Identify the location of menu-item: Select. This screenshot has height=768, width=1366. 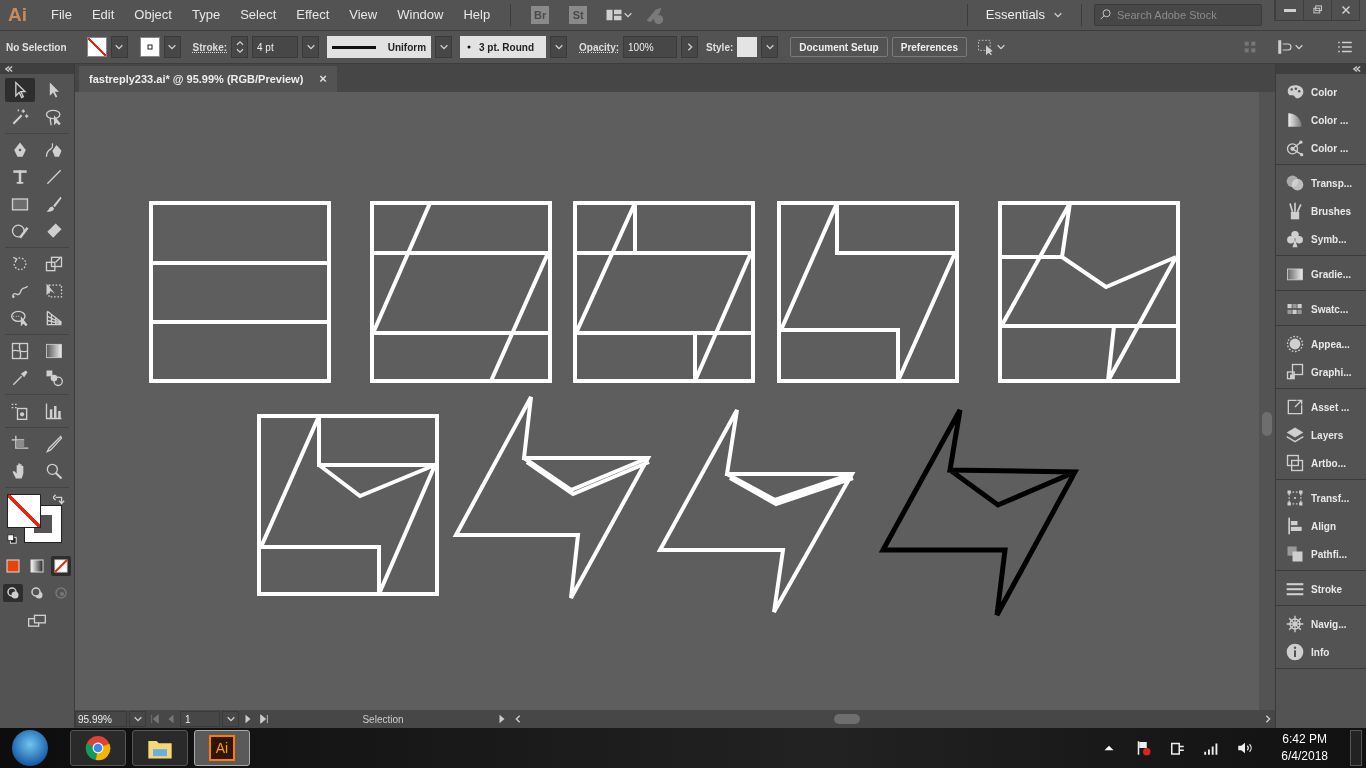
(258, 15).